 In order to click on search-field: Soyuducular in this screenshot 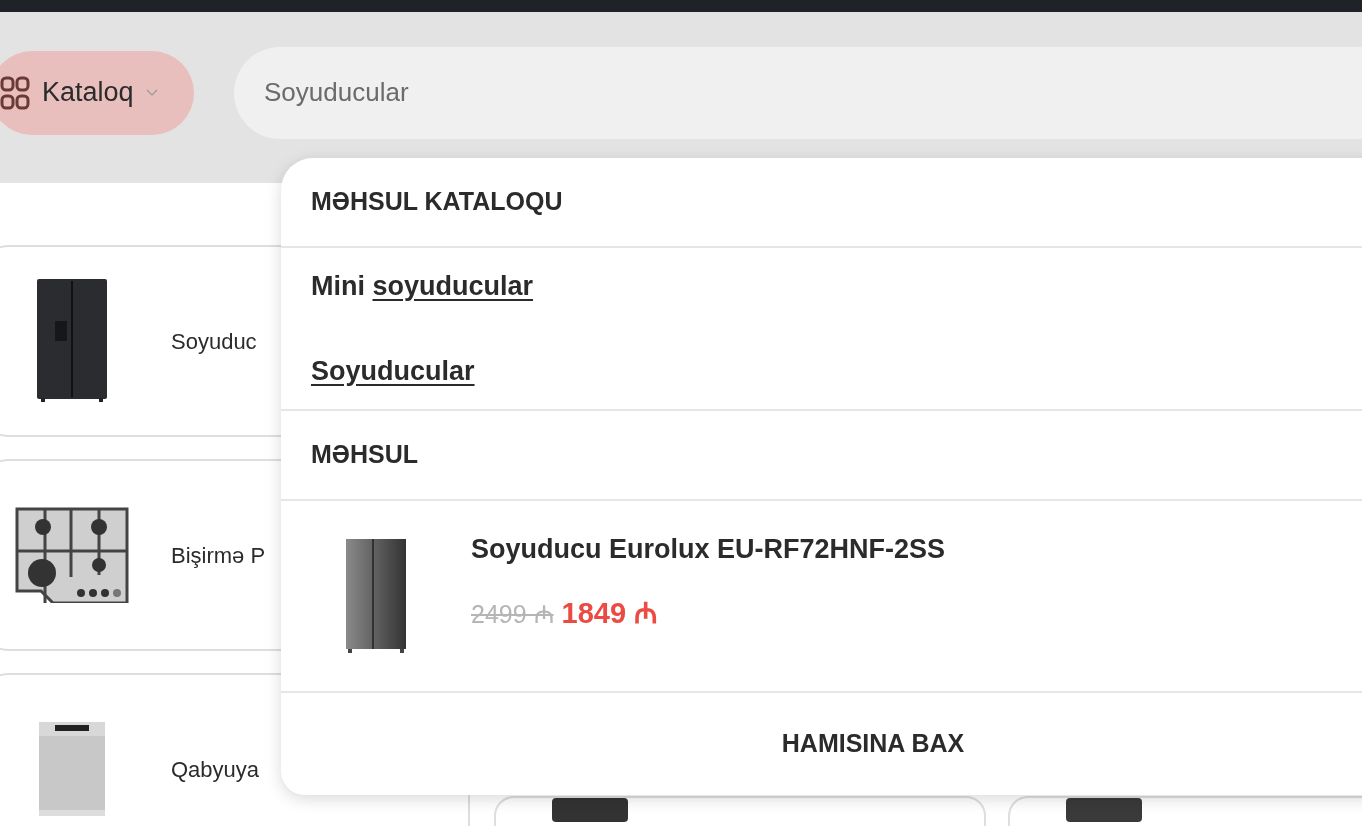, I will do `click(798, 92)`.